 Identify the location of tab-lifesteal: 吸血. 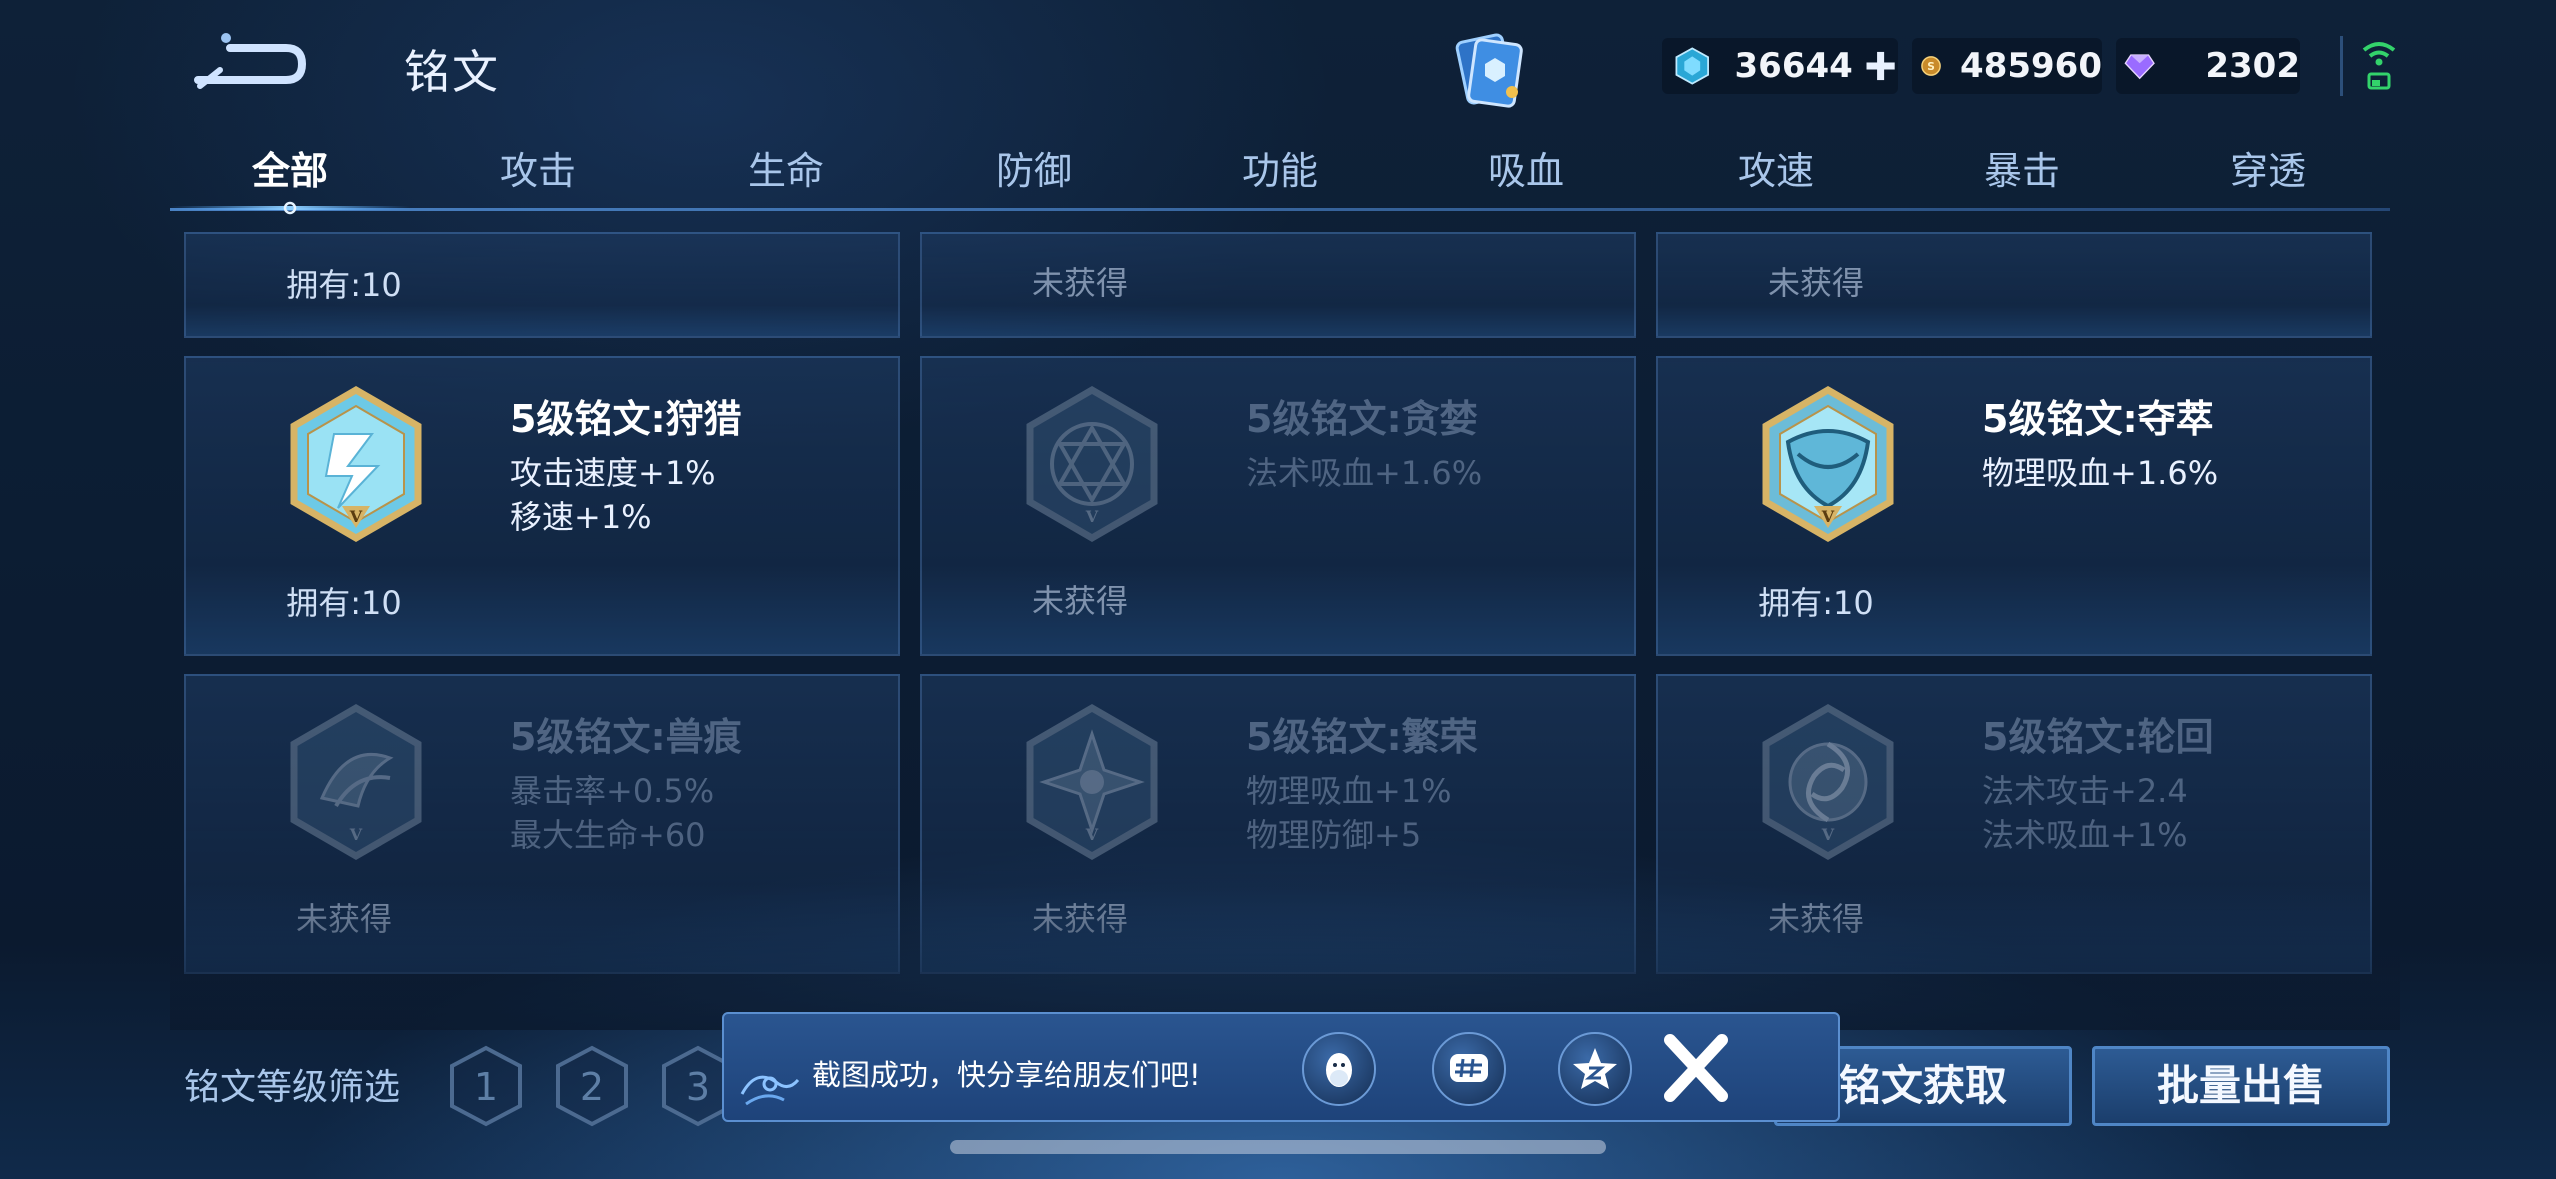
(1526, 167).